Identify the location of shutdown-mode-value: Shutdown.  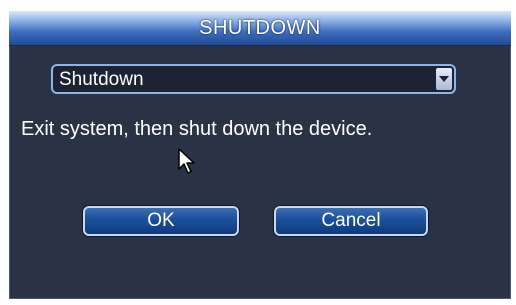
(101, 79).